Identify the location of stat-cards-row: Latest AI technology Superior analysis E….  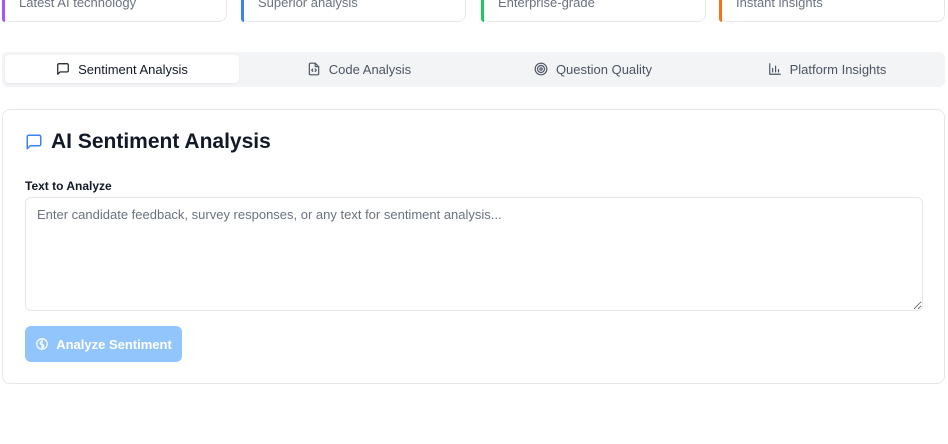
(474, 11).